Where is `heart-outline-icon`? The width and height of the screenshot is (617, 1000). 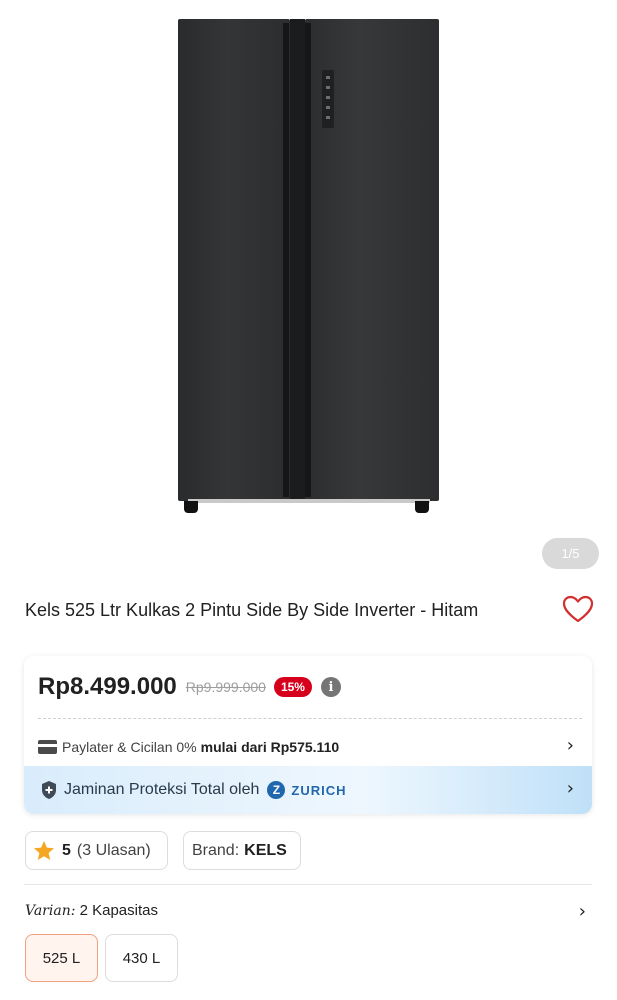
heart-outline-icon is located at coordinates (578, 609).